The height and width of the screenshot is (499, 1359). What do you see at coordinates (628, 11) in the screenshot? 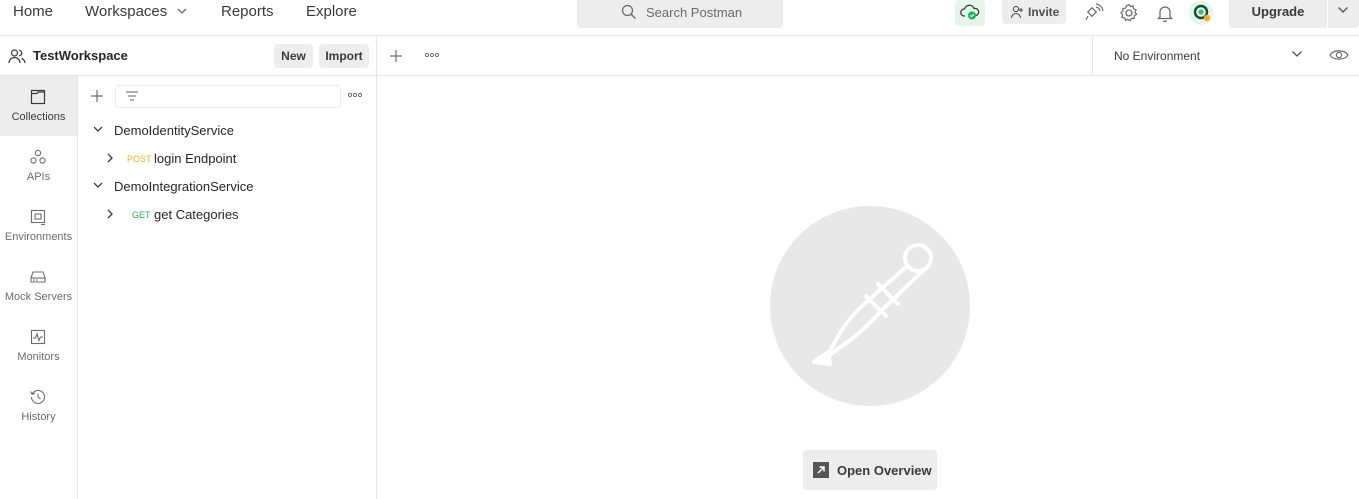
I see `search-icon` at bounding box center [628, 11].